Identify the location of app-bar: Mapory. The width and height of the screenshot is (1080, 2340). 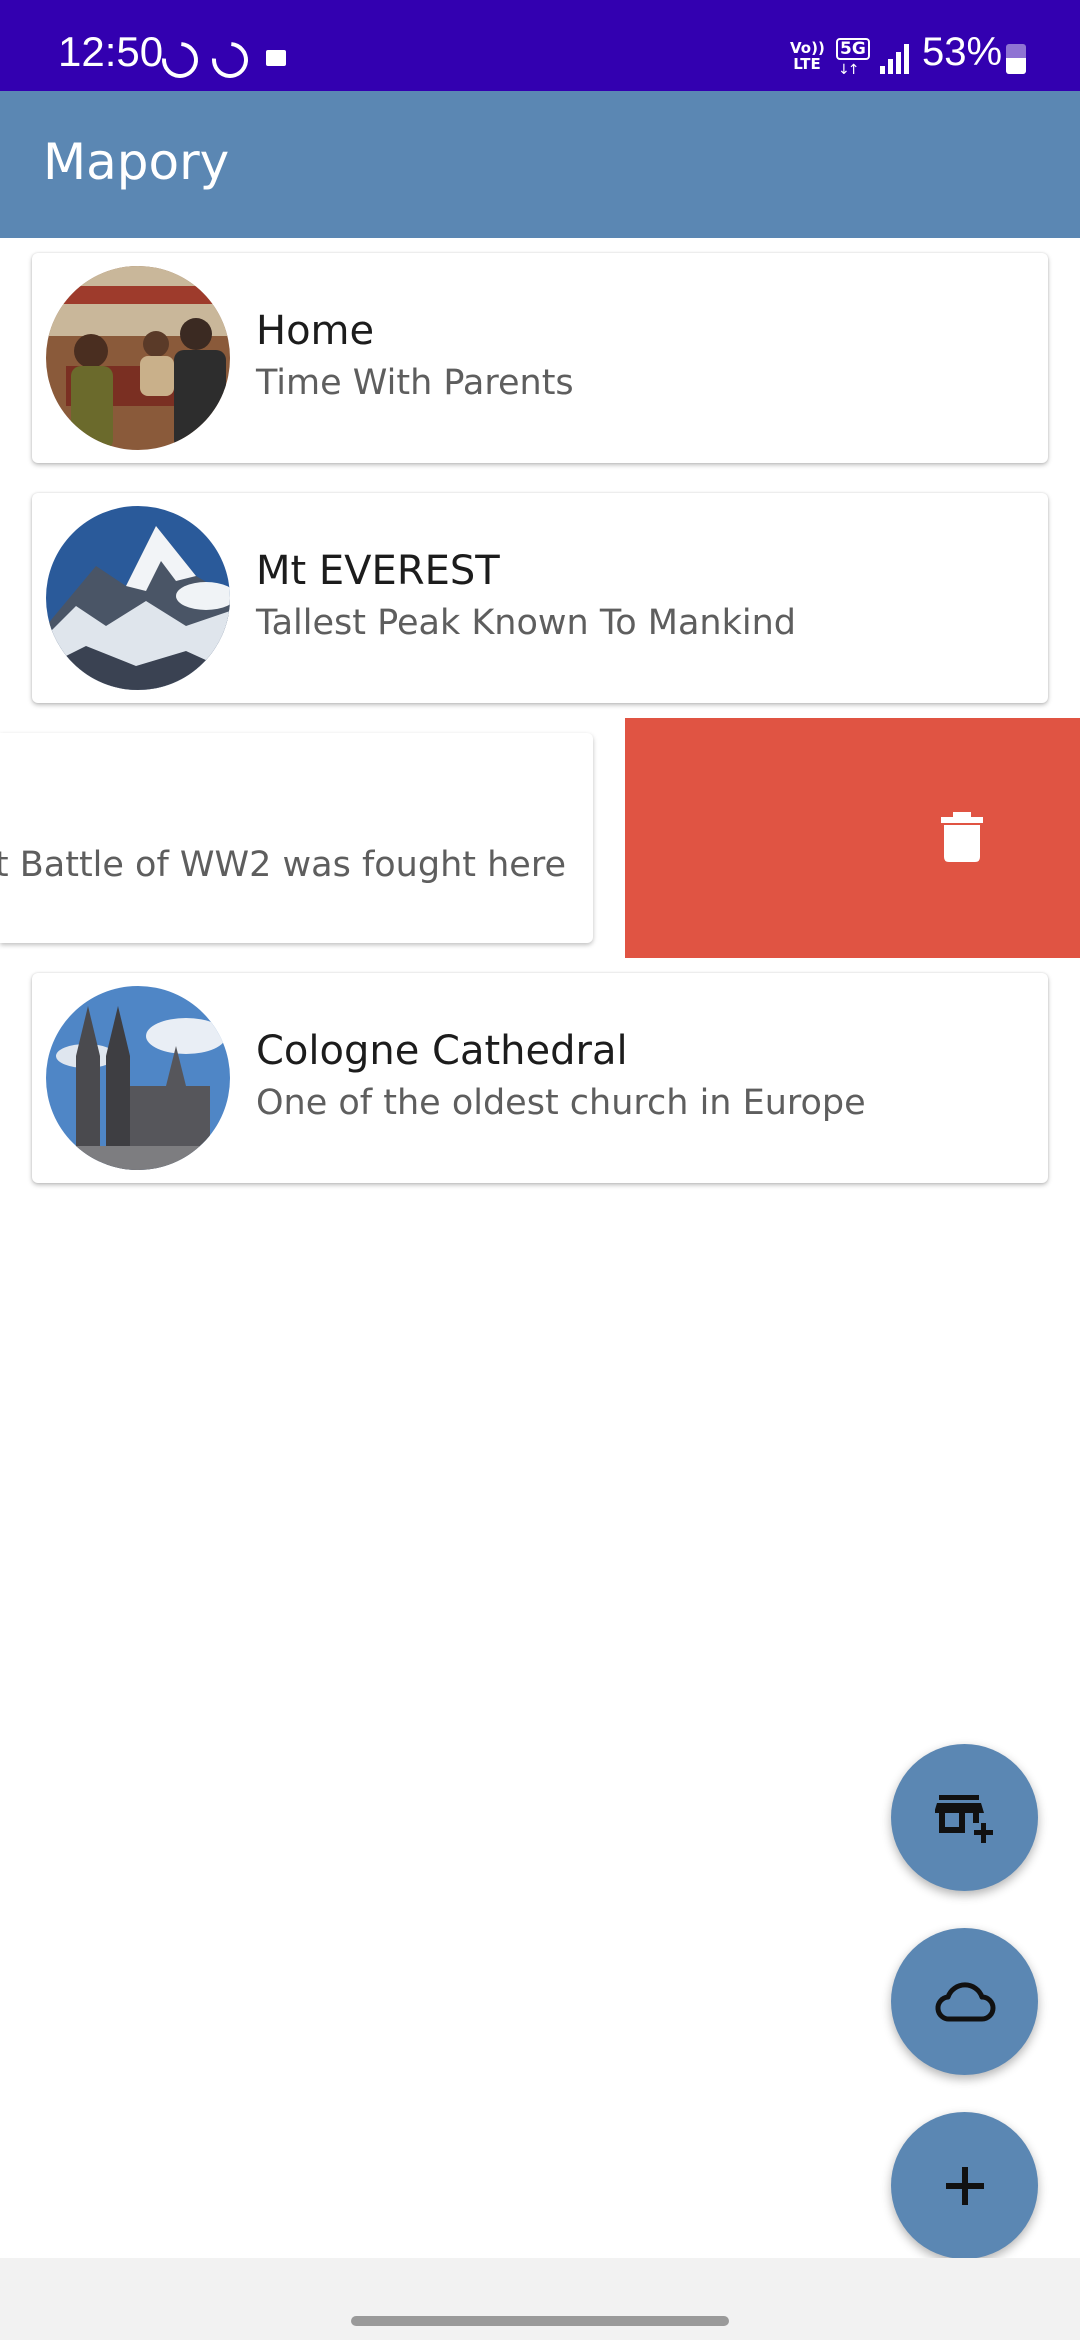
(540, 164).